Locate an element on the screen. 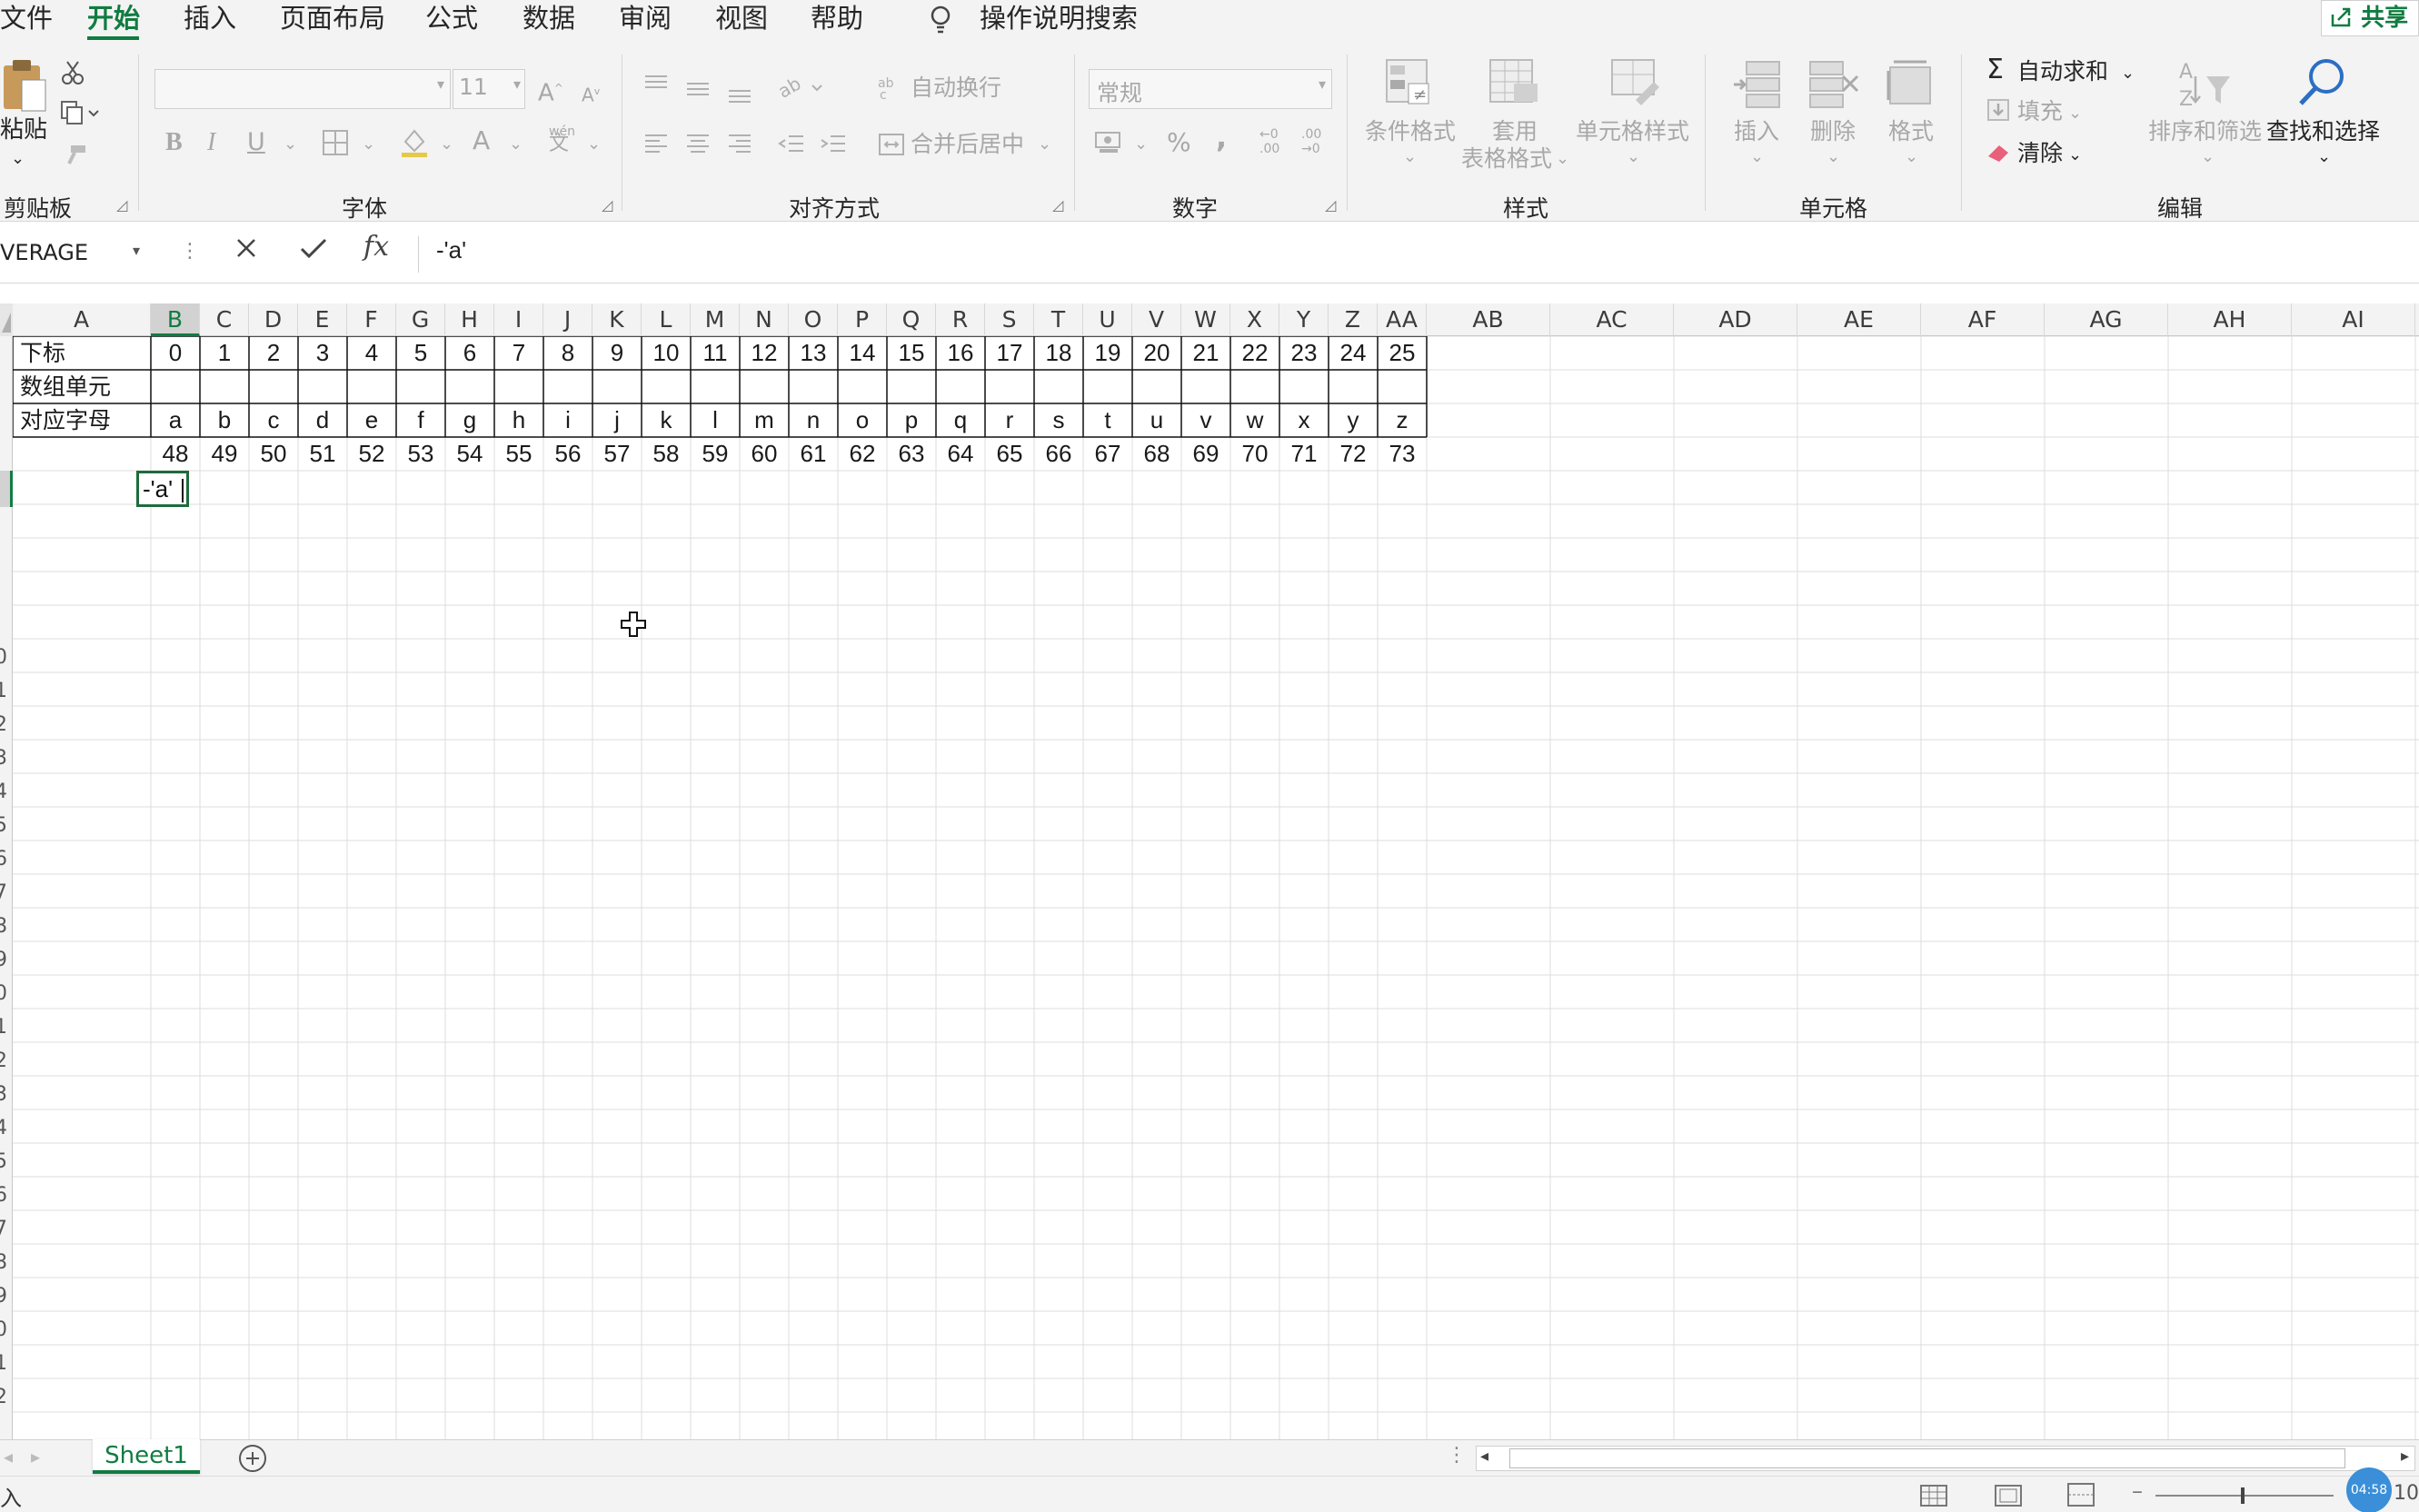 The image size is (2419, 1512). cut-icon is located at coordinates (72, 74).